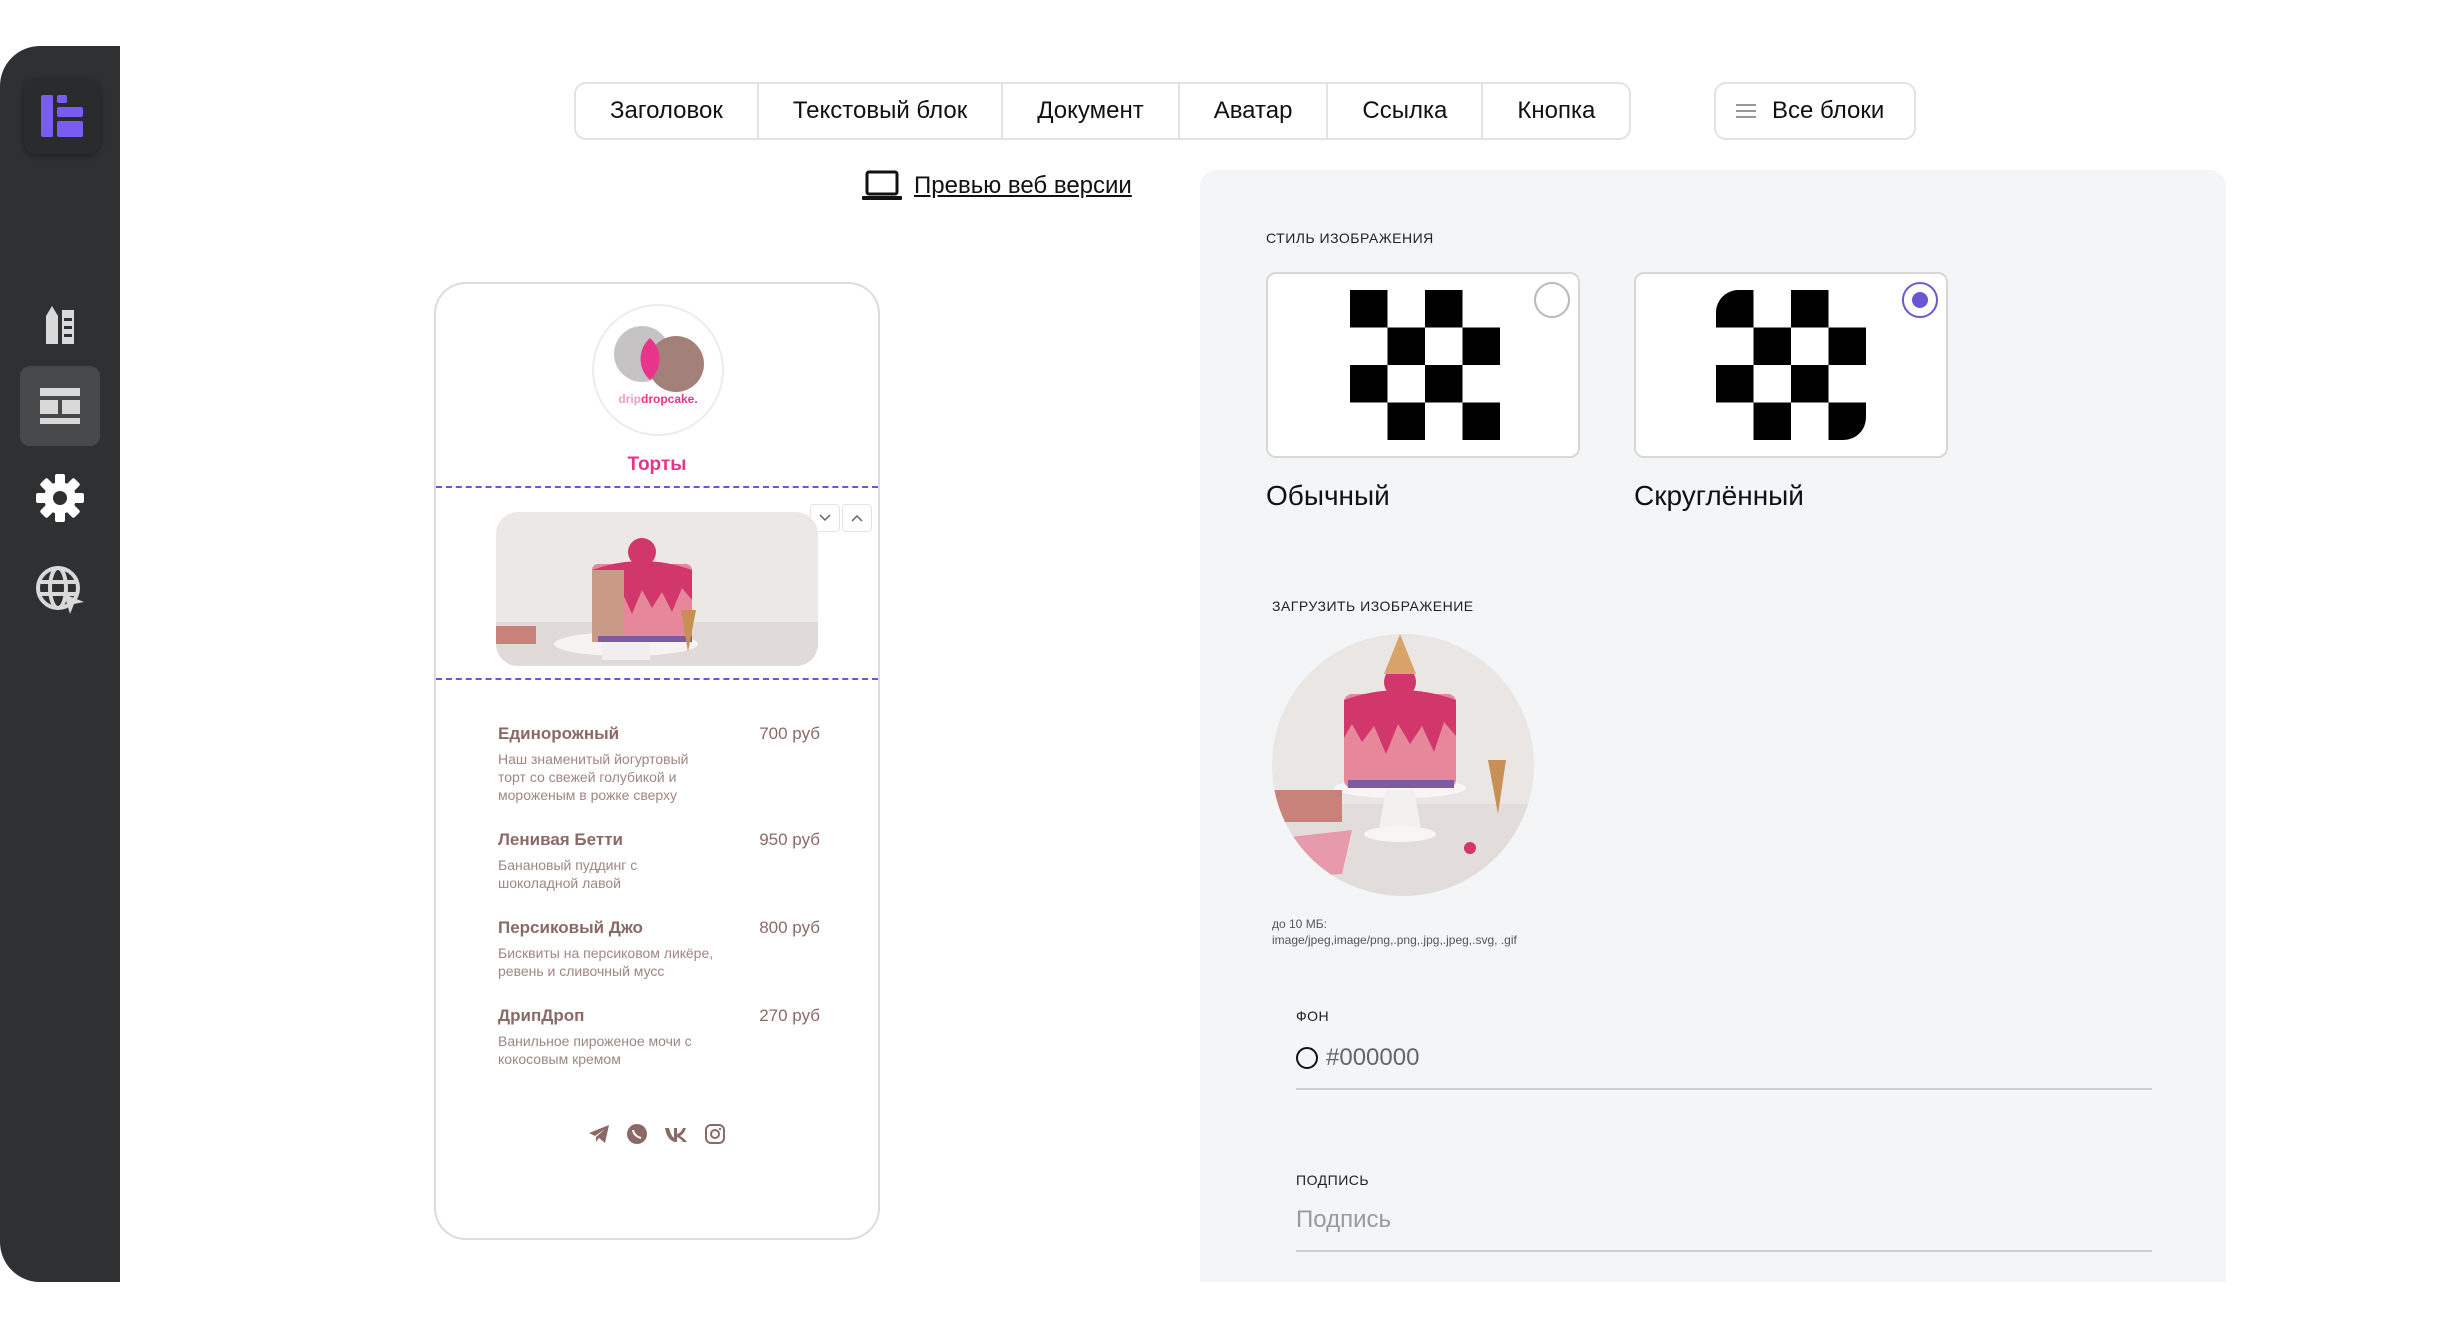  I want to click on uploaded-cake-photo, so click(1403, 765).